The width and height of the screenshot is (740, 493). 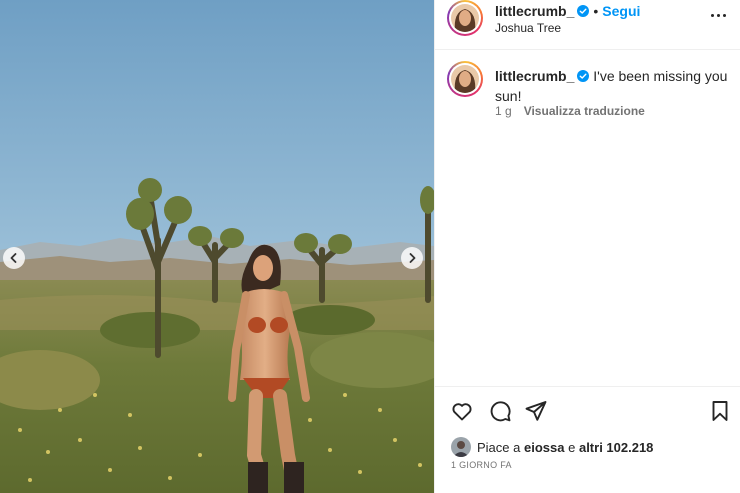 I want to click on chevron-left-icon, so click(x=13, y=258).